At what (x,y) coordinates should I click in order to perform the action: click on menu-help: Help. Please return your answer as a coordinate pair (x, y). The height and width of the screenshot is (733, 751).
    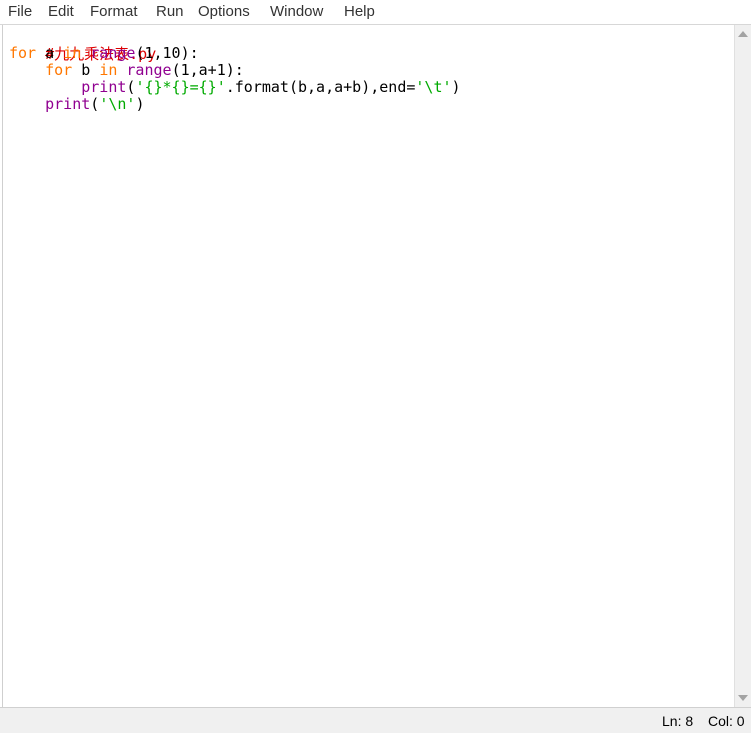
    Looking at the image, I should click on (359, 12).